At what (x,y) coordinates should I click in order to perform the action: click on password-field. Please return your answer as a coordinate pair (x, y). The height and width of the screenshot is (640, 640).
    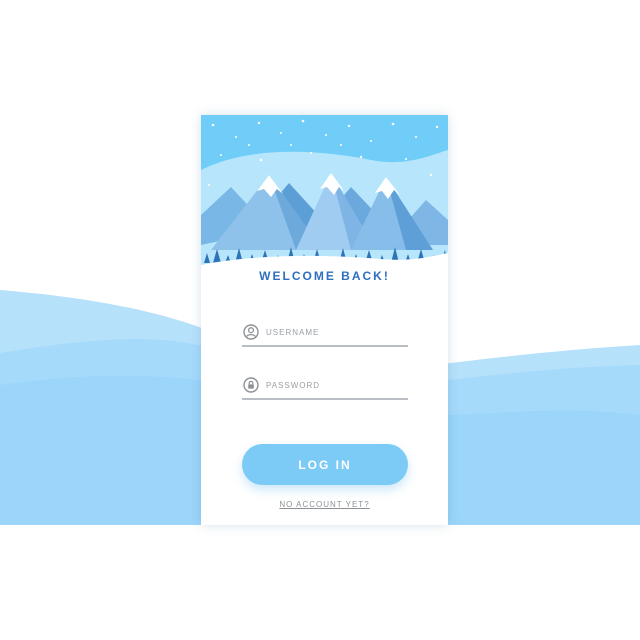
    Looking at the image, I should click on (325, 386).